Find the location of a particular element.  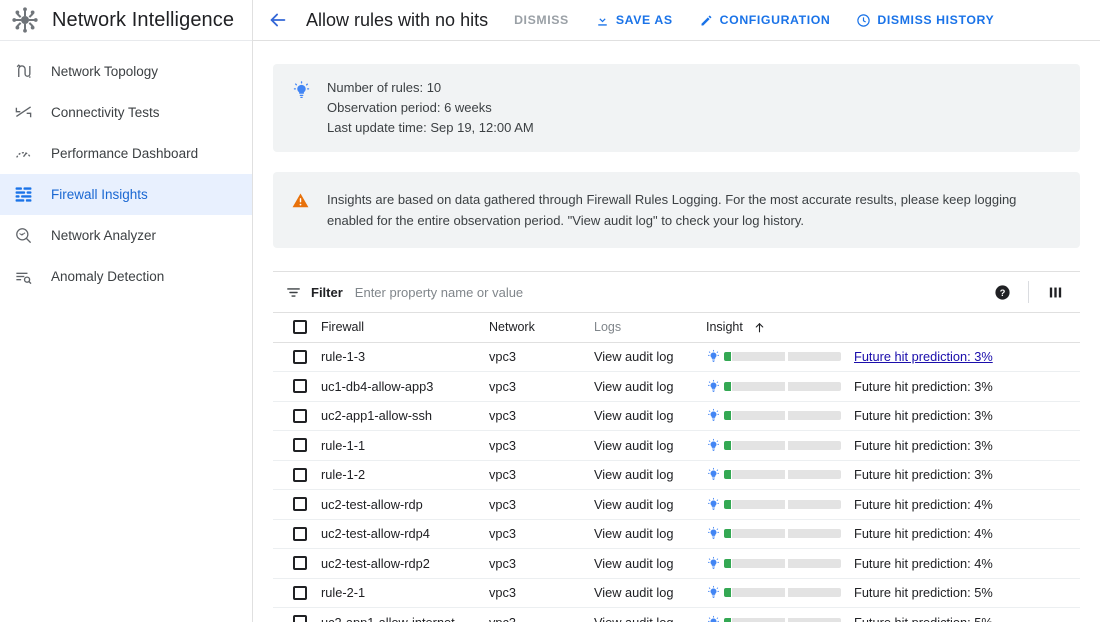

network-hub-icon is located at coordinates (25, 20).